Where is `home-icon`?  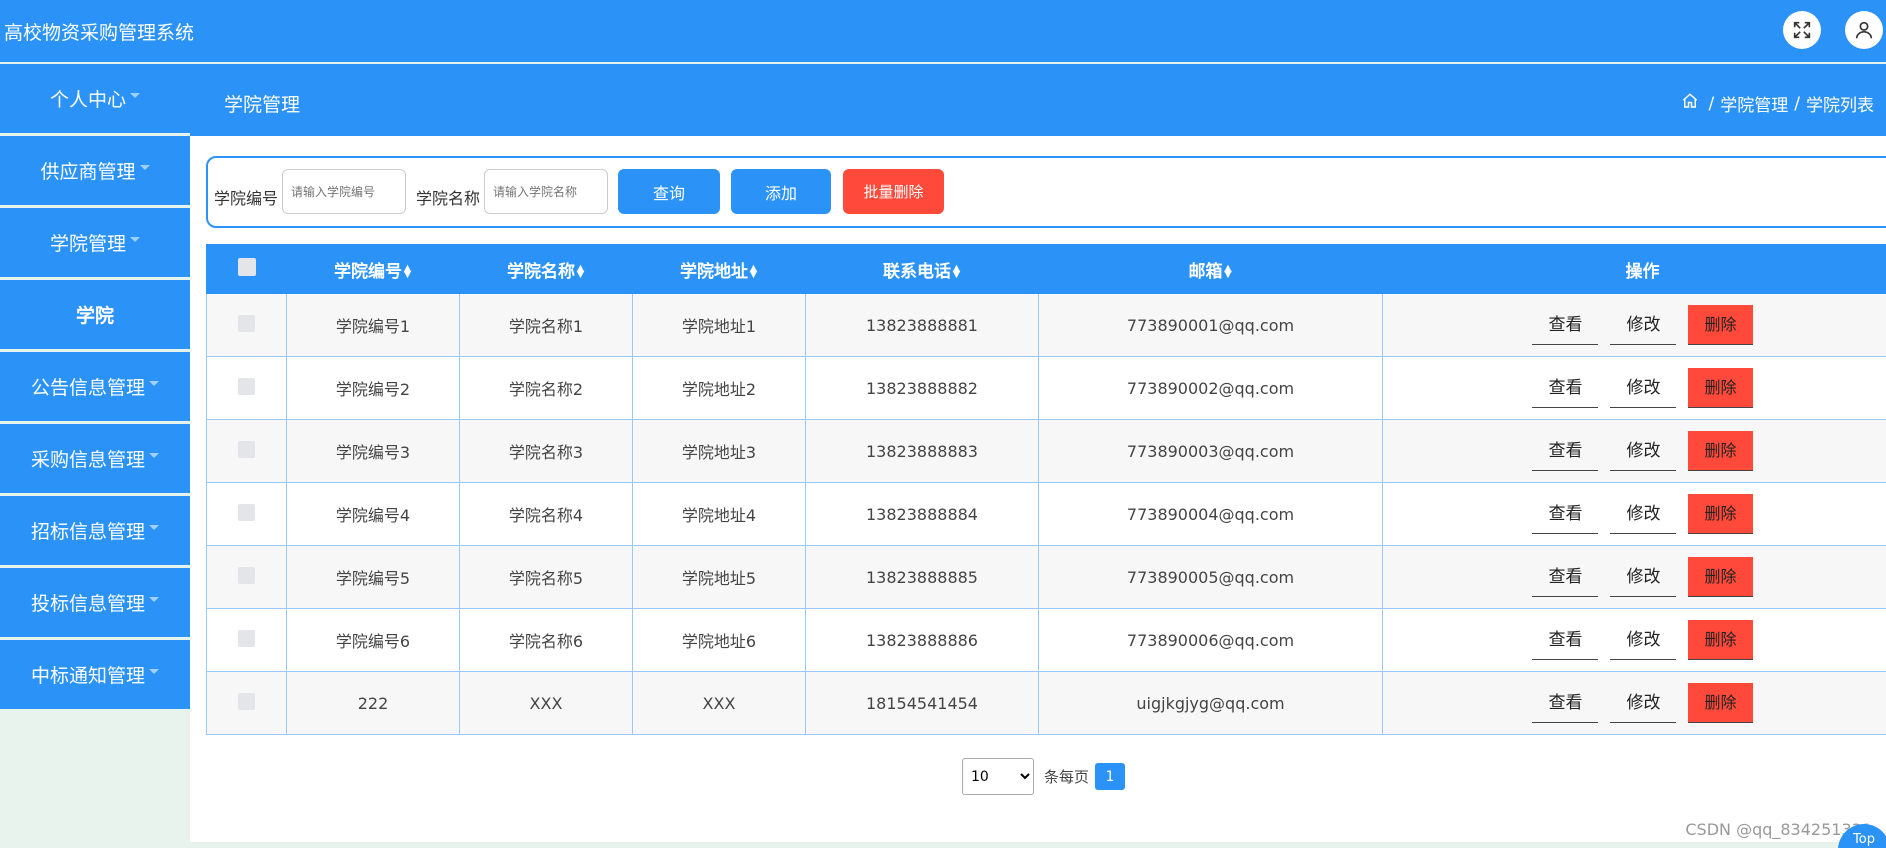 home-icon is located at coordinates (1692, 103).